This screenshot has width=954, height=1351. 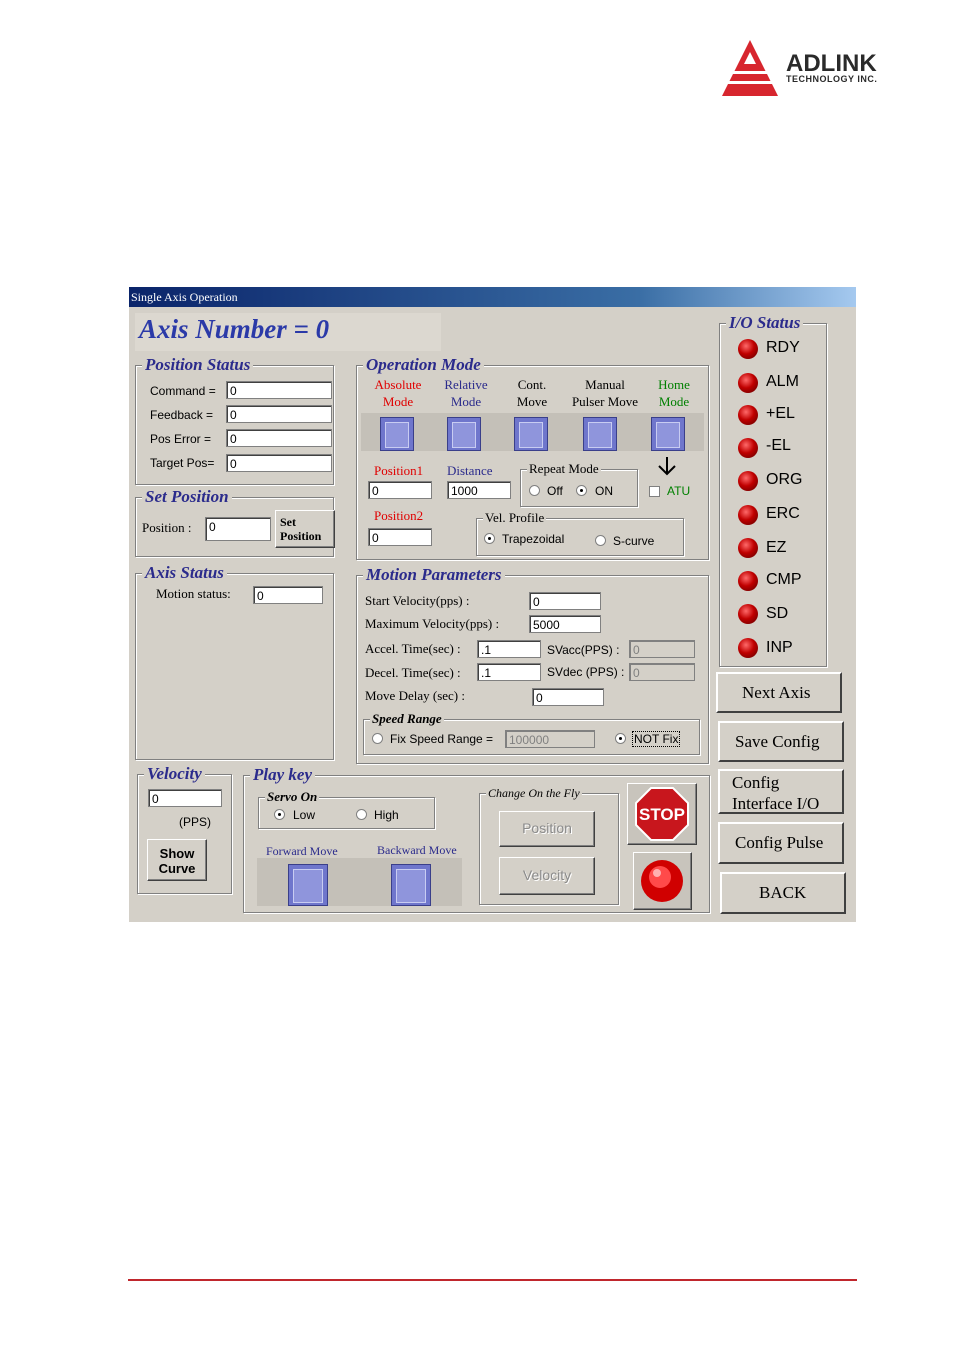 I want to click on trapezoidal-label: Trapezoidal, so click(x=533, y=539).